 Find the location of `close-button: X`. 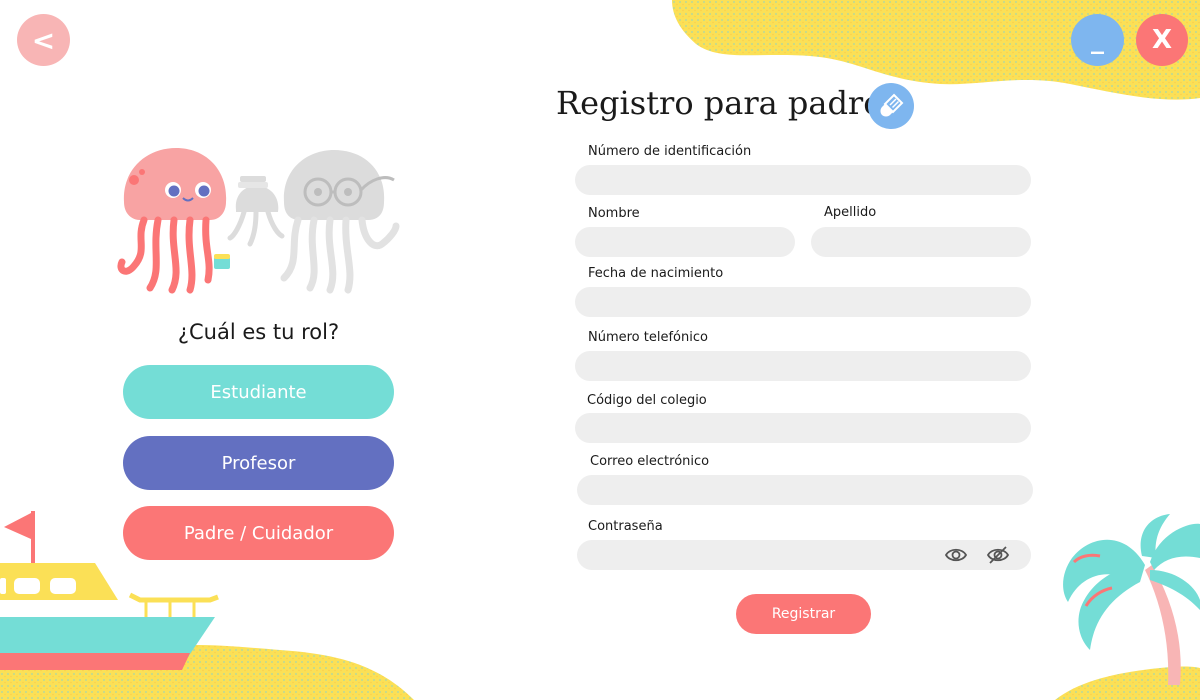

close-button: X is located at coordinates (1162, 40).